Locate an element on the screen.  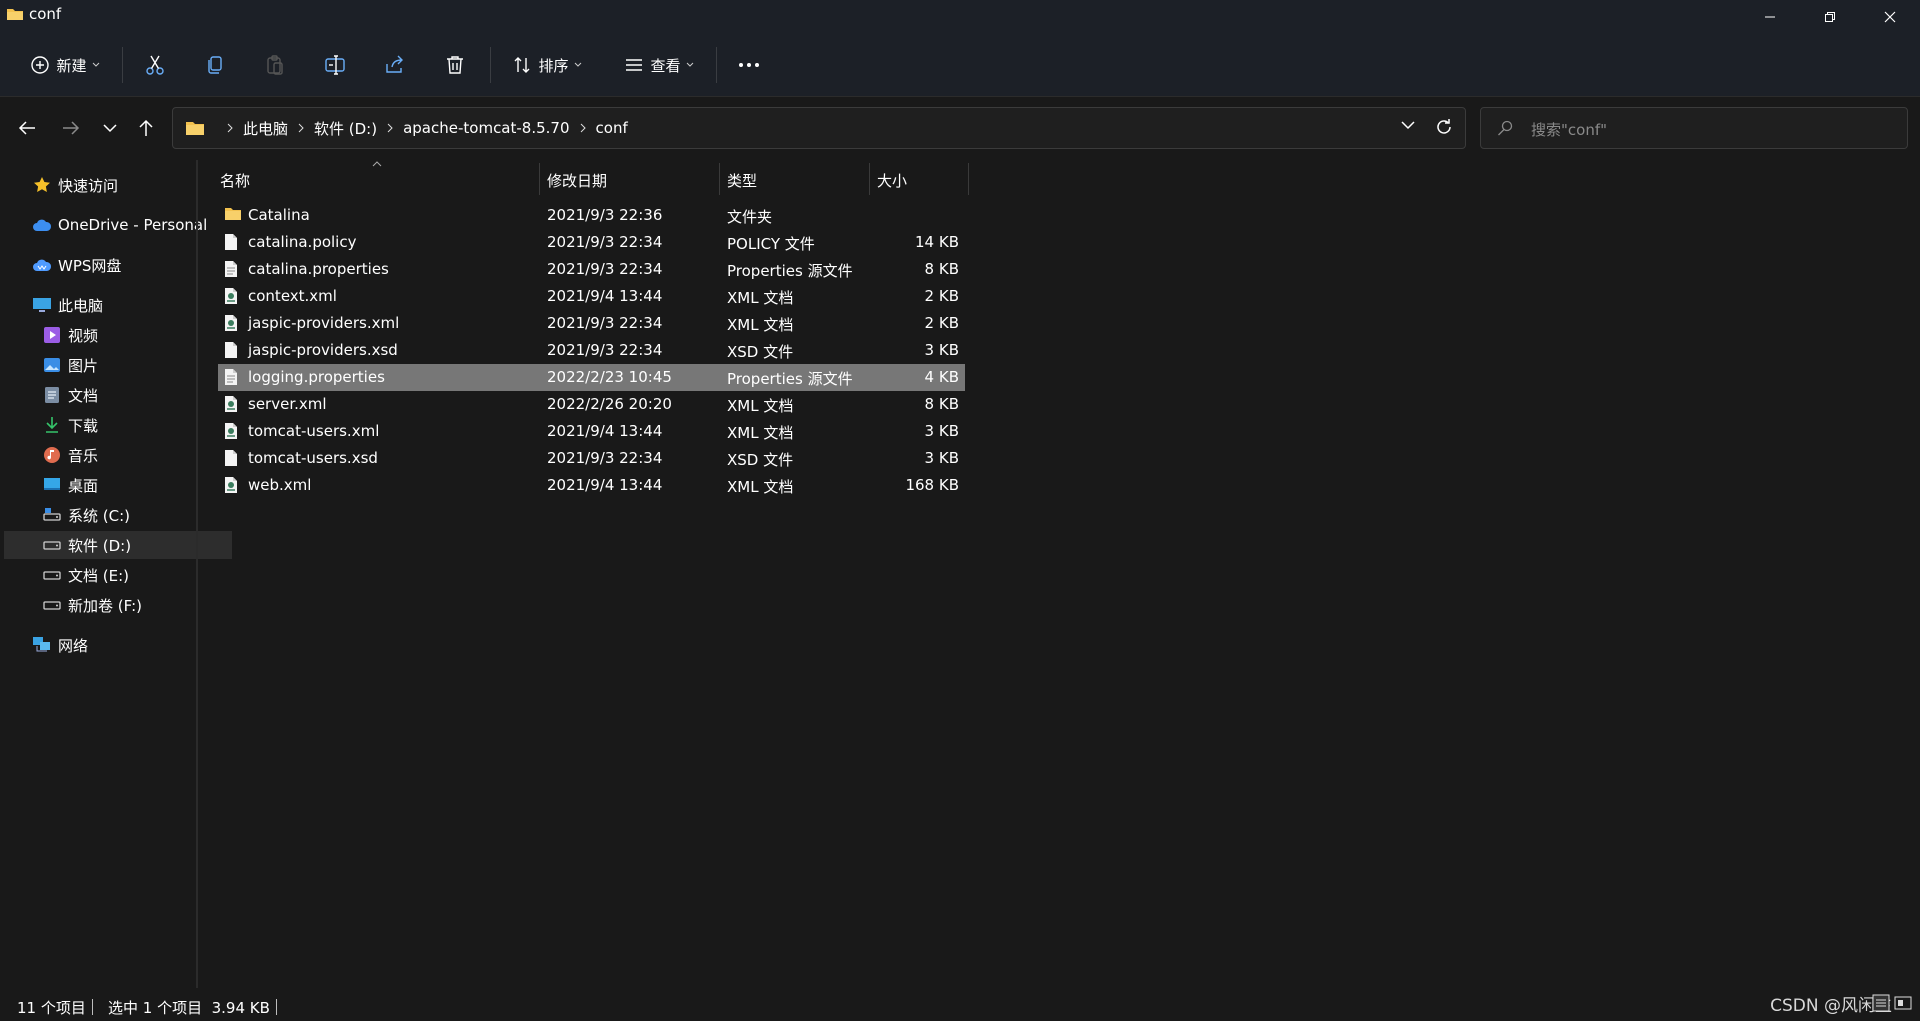
file-row: web.xml 2021/9/4 13:44 XML 文档 168 KB is located at coordinates (591, 485).